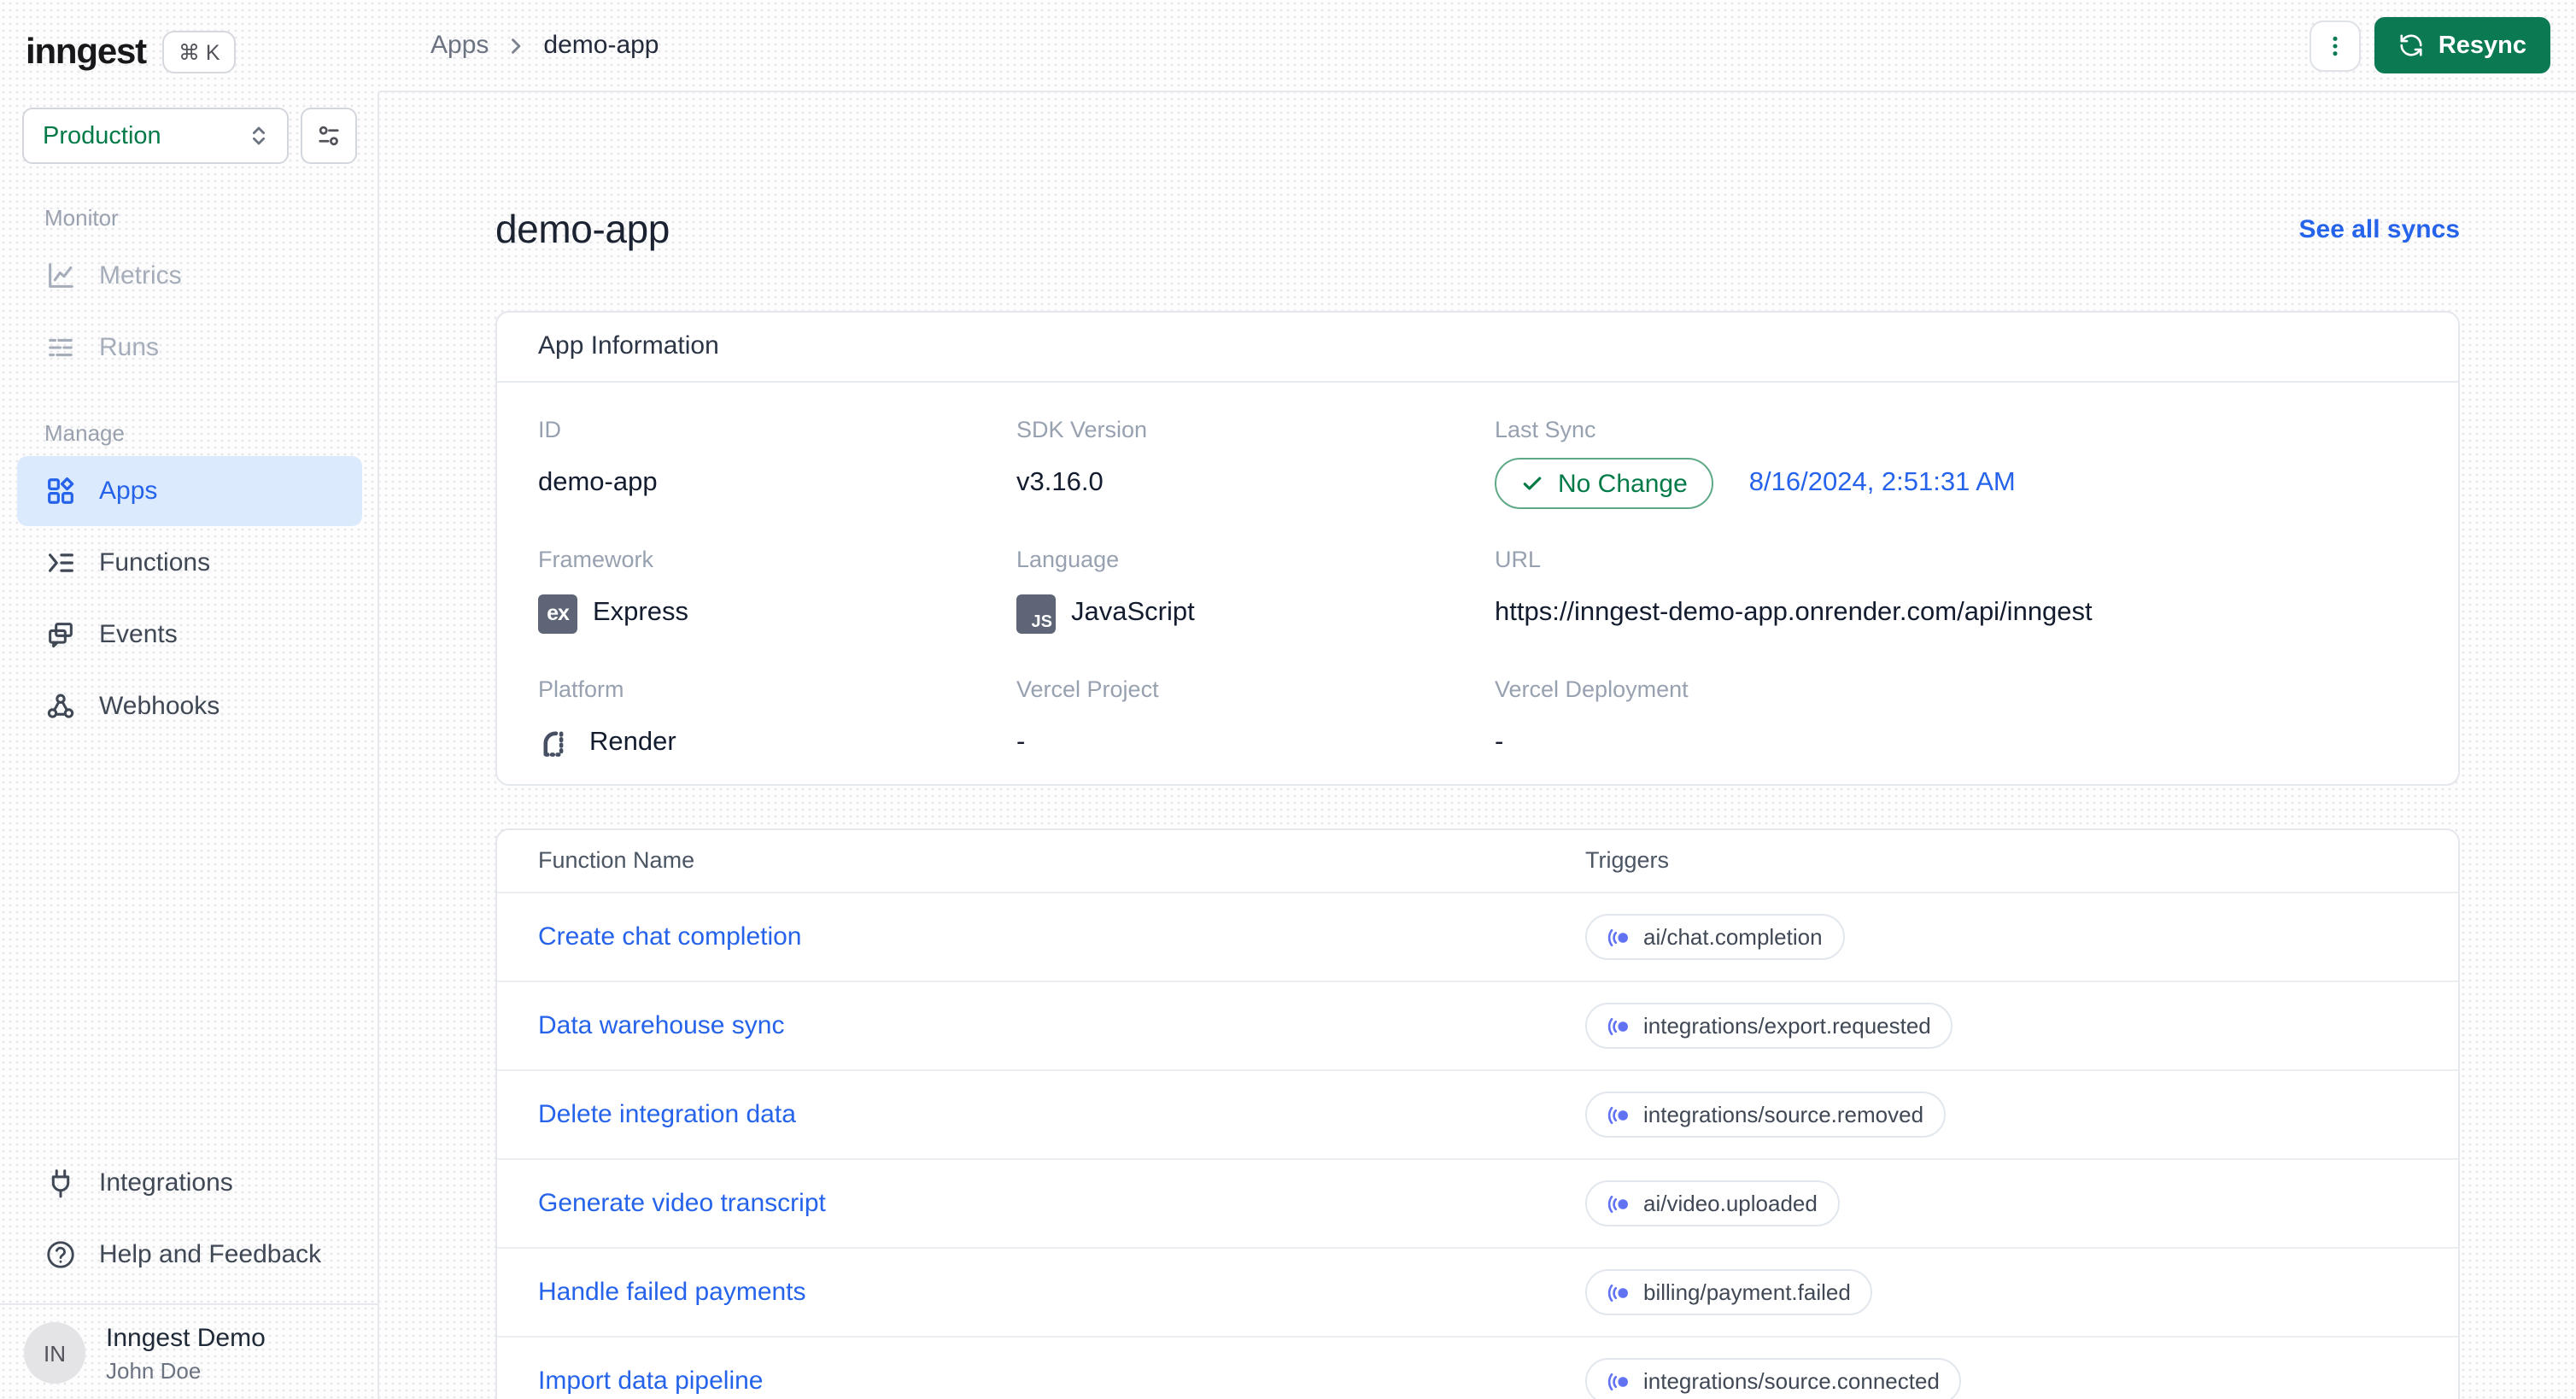 The height and width of the screenshot is (1399, 2576). Describe the element at coordinates (777, 720) in the screenshot. I see `field-platform: Platform Render` at that location.